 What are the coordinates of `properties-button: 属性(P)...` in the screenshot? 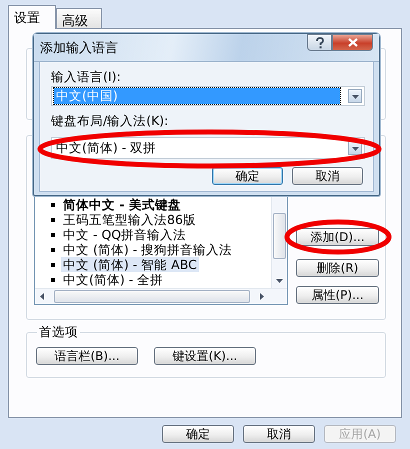 It's located at (337, 295).